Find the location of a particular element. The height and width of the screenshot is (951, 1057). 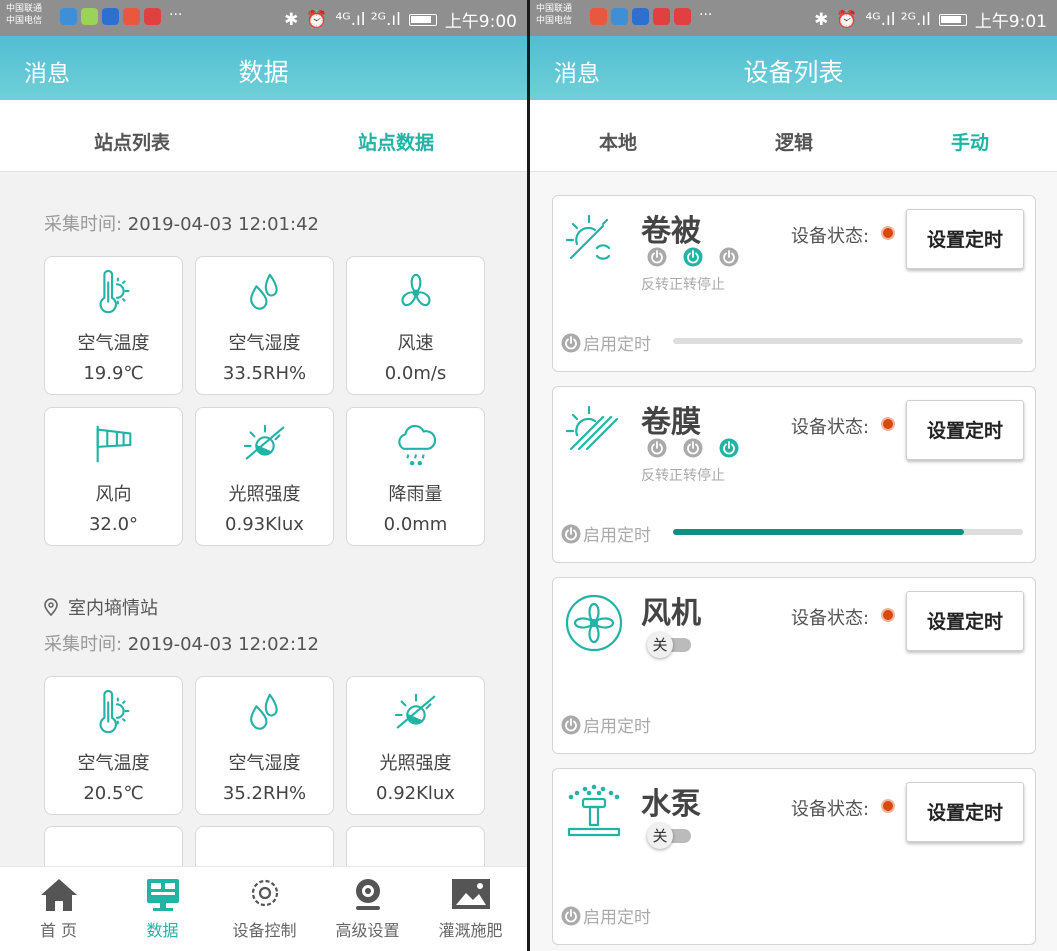

monitor-icon is located at coordinates (162, 895).